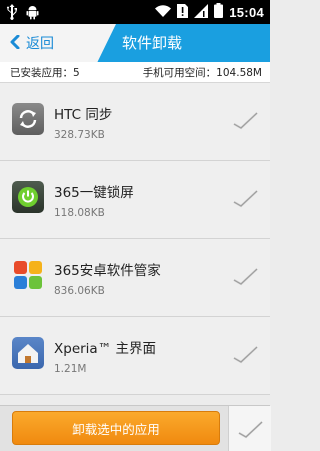 The image size is (320, 451). Describe the element at coordinates (15, 43) in the screenshot. I see `chevron-left-icon` at that location.